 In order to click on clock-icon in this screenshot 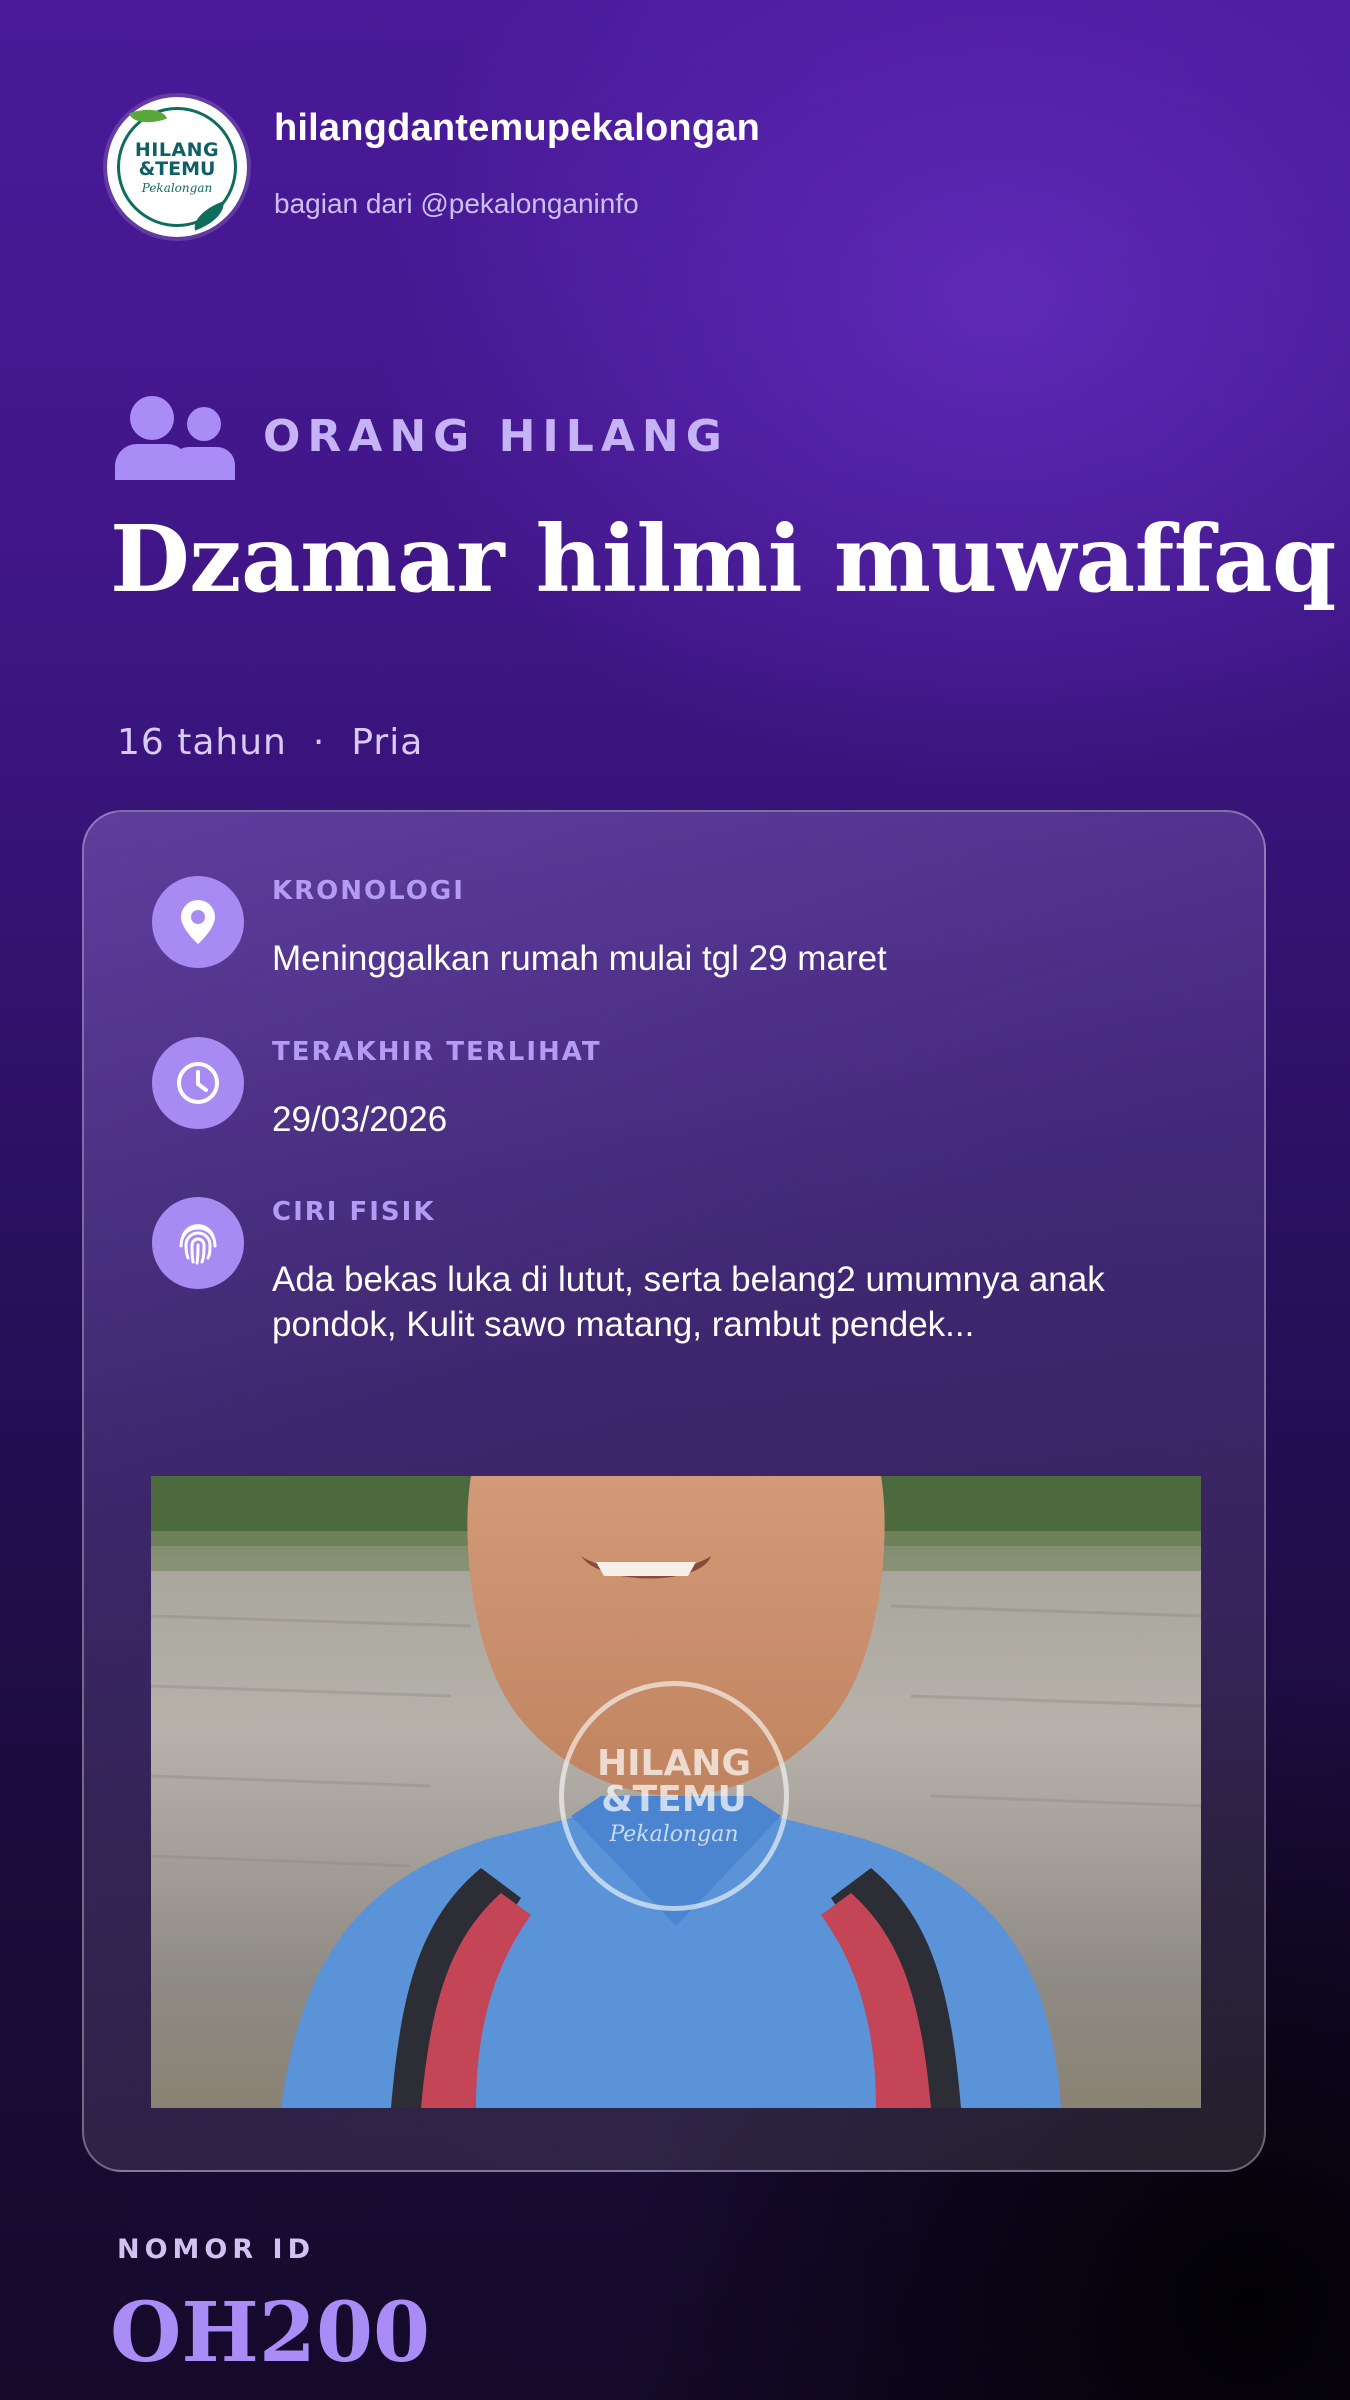, I will do `click(198, 1083)`.